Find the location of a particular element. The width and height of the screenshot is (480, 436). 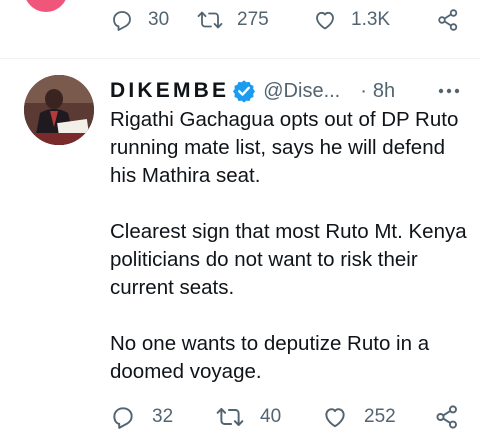

tweet-action-bar: 32 40 252 is located at coordinates (285, 417).